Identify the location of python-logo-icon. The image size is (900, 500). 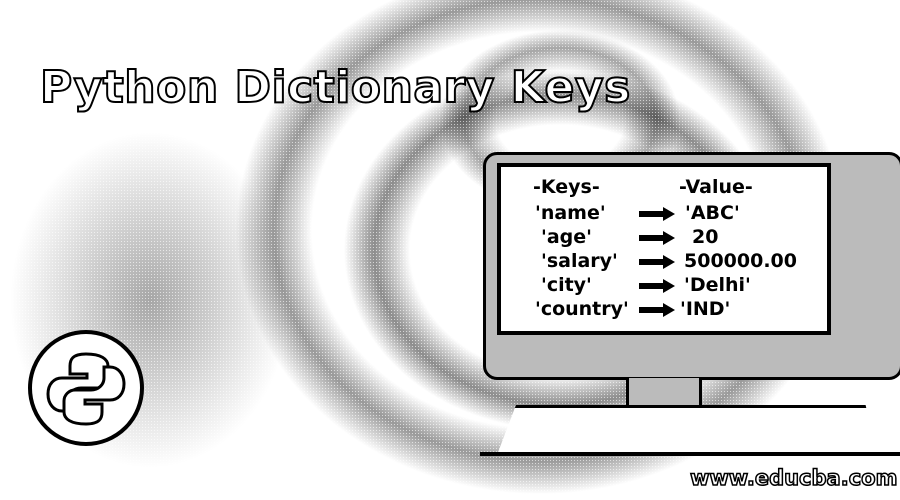
(86, 388).